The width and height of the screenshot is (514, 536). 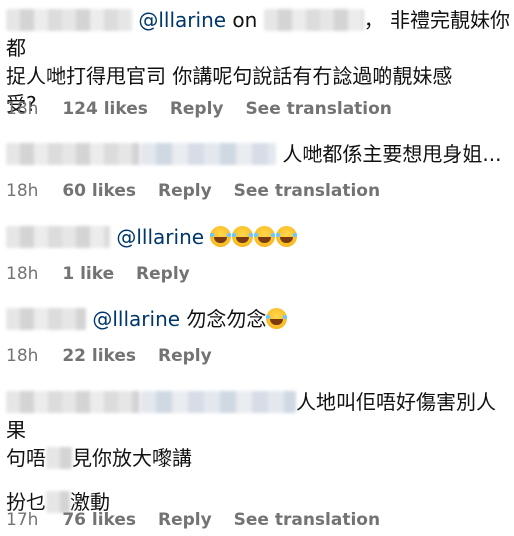 I want to click on comment-3-text: @lllarine, so click(x=259, y=237).